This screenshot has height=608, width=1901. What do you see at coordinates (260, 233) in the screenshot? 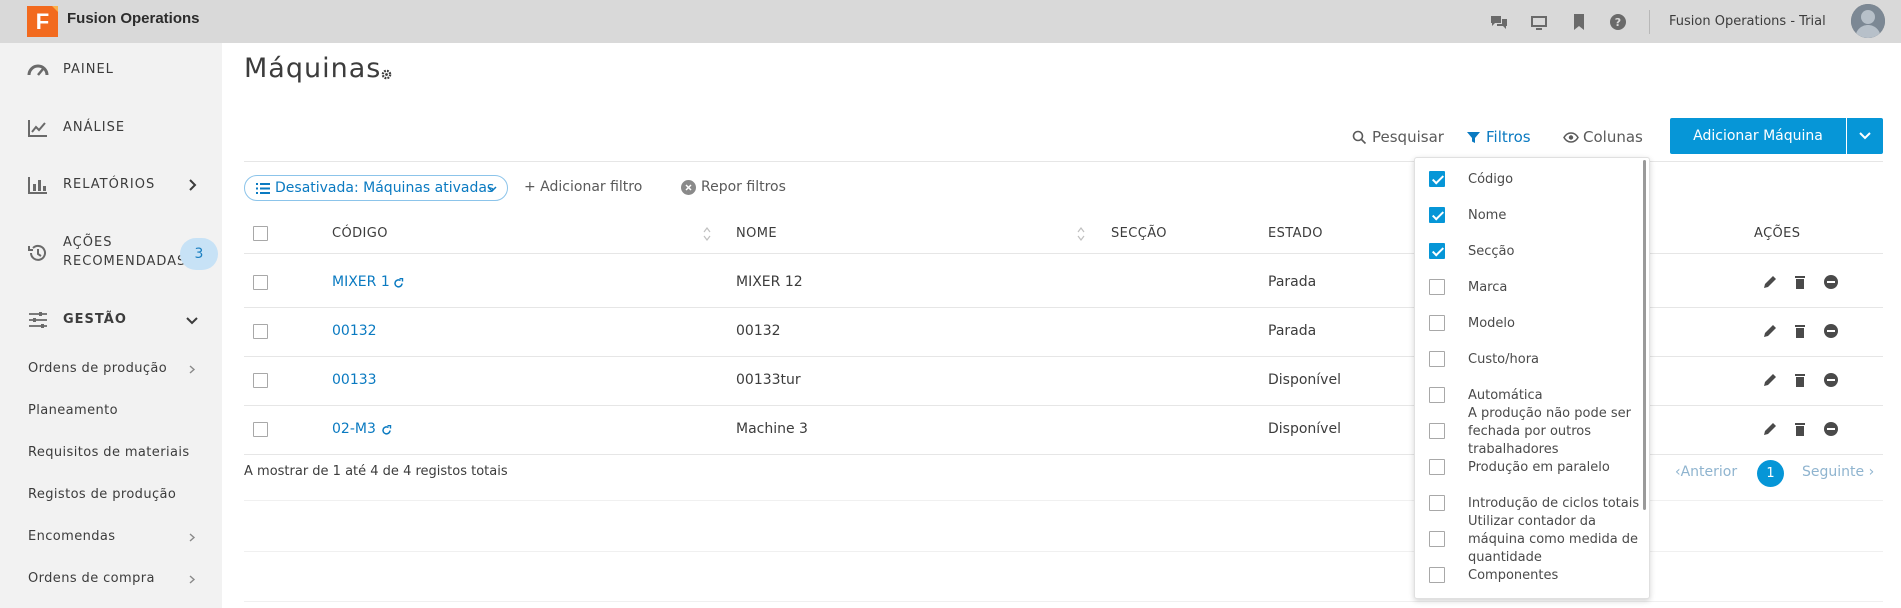
I see `select-all-checkbox` at bounding box center [260, 233].